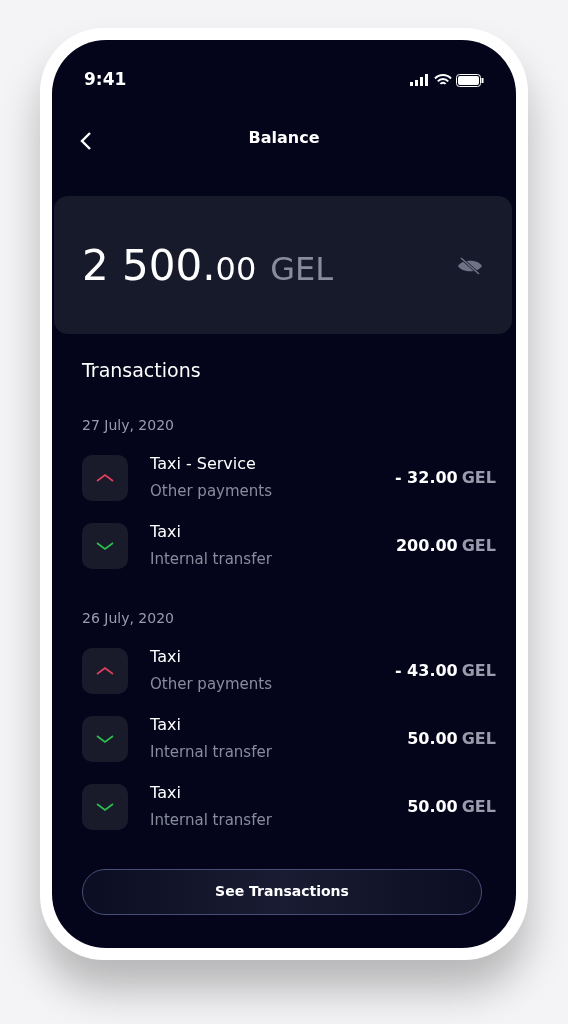 Image resolution: width=568 pixels, height=1024 pixels. Describe the element at coordinates (128, 618) in the screenshot. I see `date-label: 26 July, 2020` at that location.